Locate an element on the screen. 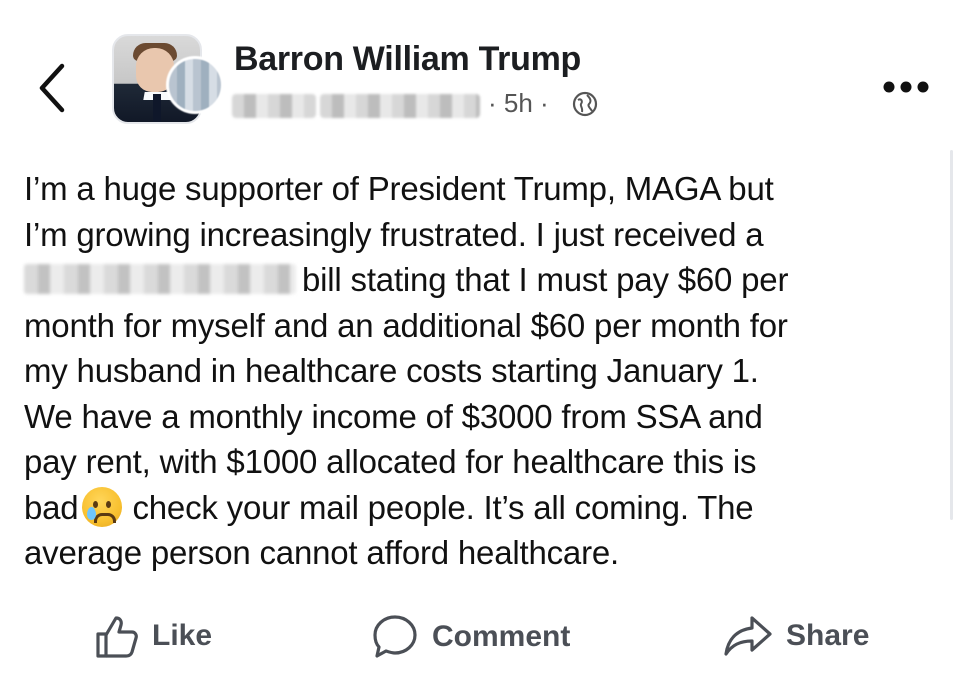 This screenshot has height=675, width=960. share-button: Share is located at coordinates (795, 636).